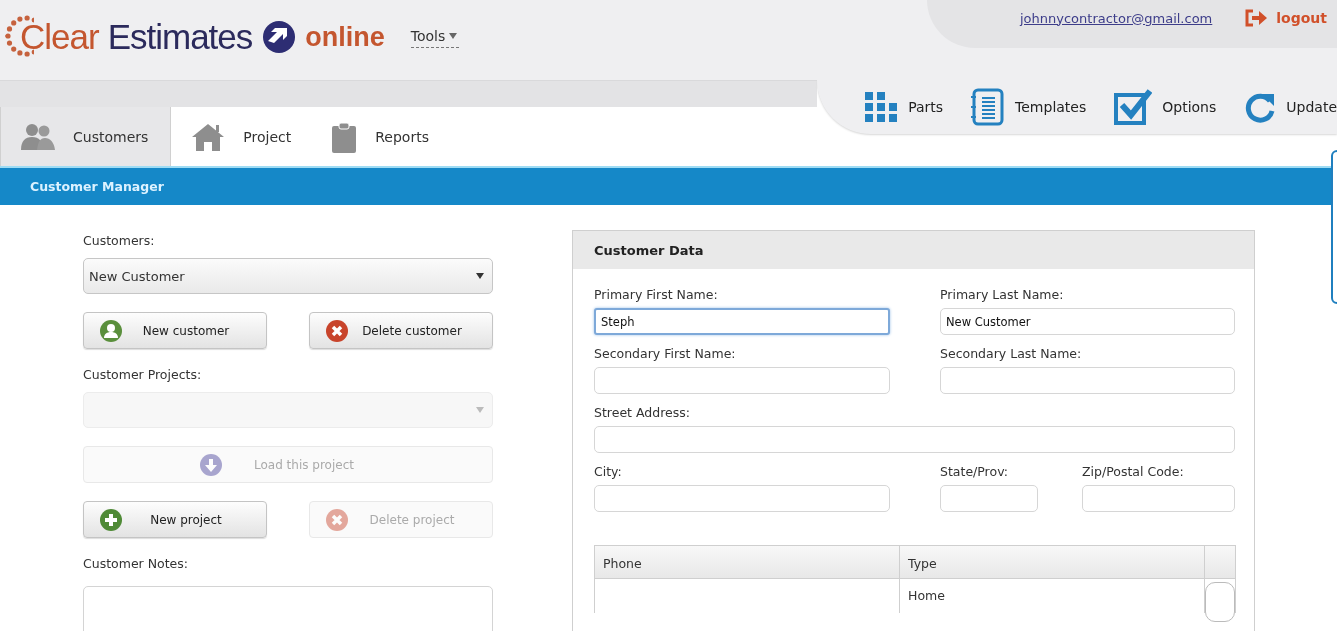  I want to click on logo-text: Estimates, so click(180, 37).